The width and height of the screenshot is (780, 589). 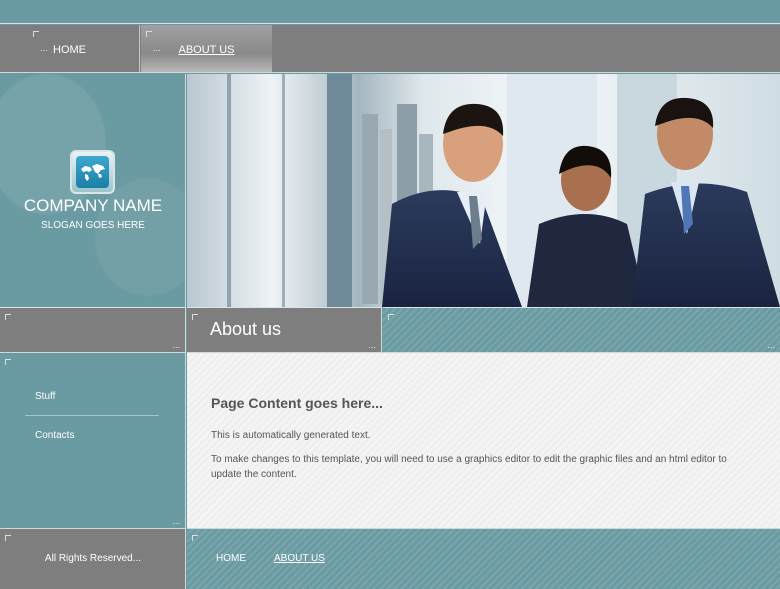 What do you see at coordinates (291, 435) in the screenshot?
I see `content-paragraph: This is automatically generated text.` at bounding box center [291, 435].